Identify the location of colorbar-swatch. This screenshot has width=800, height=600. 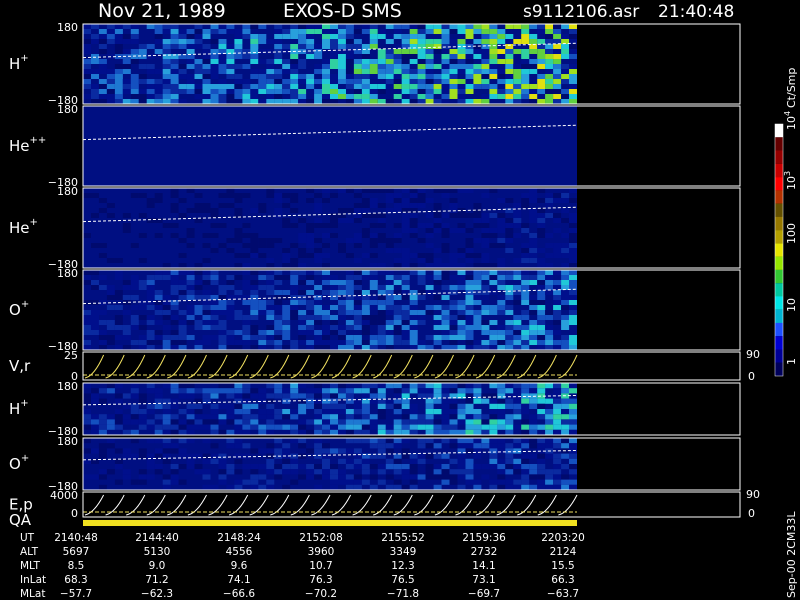
(779, 263).